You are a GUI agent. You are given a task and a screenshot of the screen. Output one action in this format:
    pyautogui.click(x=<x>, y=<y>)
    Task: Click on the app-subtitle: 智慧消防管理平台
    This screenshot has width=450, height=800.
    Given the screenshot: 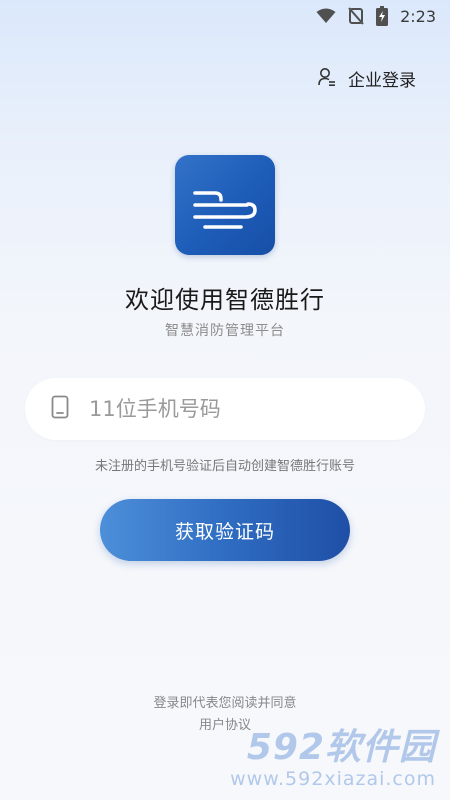 What is the action you would take?
    pyautogui.click(x=225, y=331)
    